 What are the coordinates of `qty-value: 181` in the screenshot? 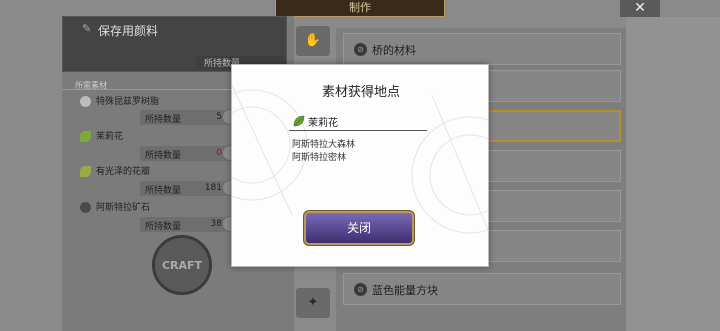 It's located at (213, 188).